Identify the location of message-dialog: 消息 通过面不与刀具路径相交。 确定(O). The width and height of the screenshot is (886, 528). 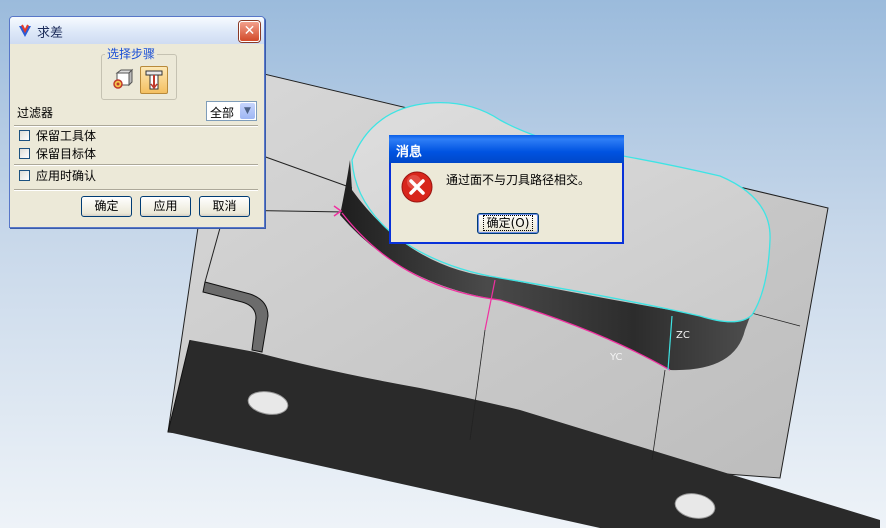
(506, 189).